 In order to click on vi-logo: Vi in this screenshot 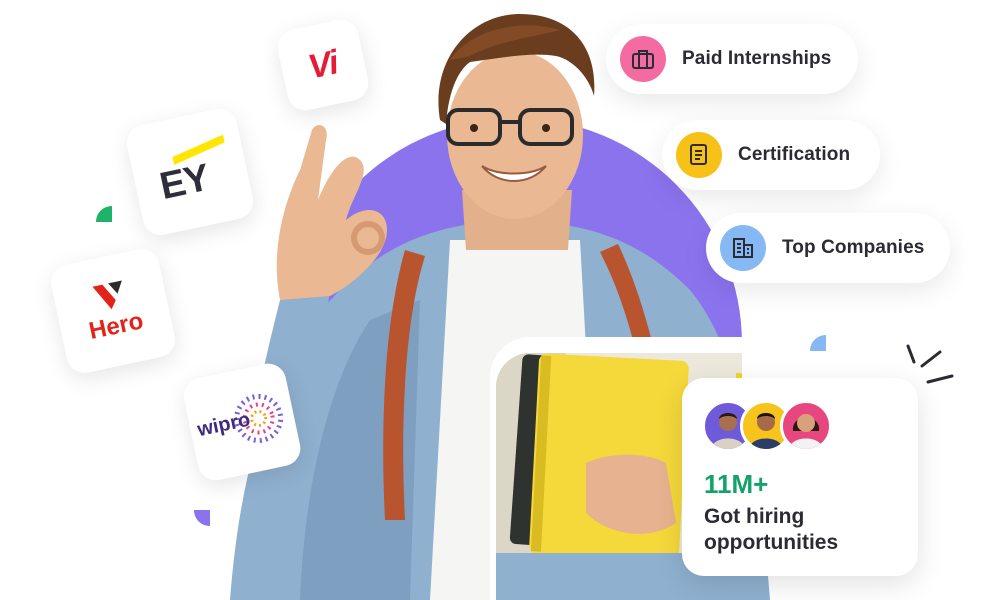, I will do `click(322, 64)`.